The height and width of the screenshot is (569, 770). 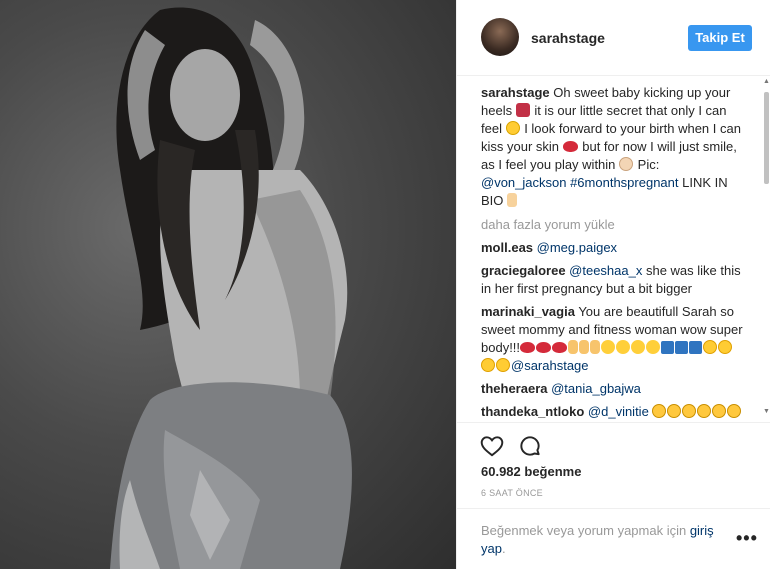 What do you see at coordinates (531, 471) in the screenshot?
I see `like-count: 60.982 beğenme` at bounding box center [531, 471].